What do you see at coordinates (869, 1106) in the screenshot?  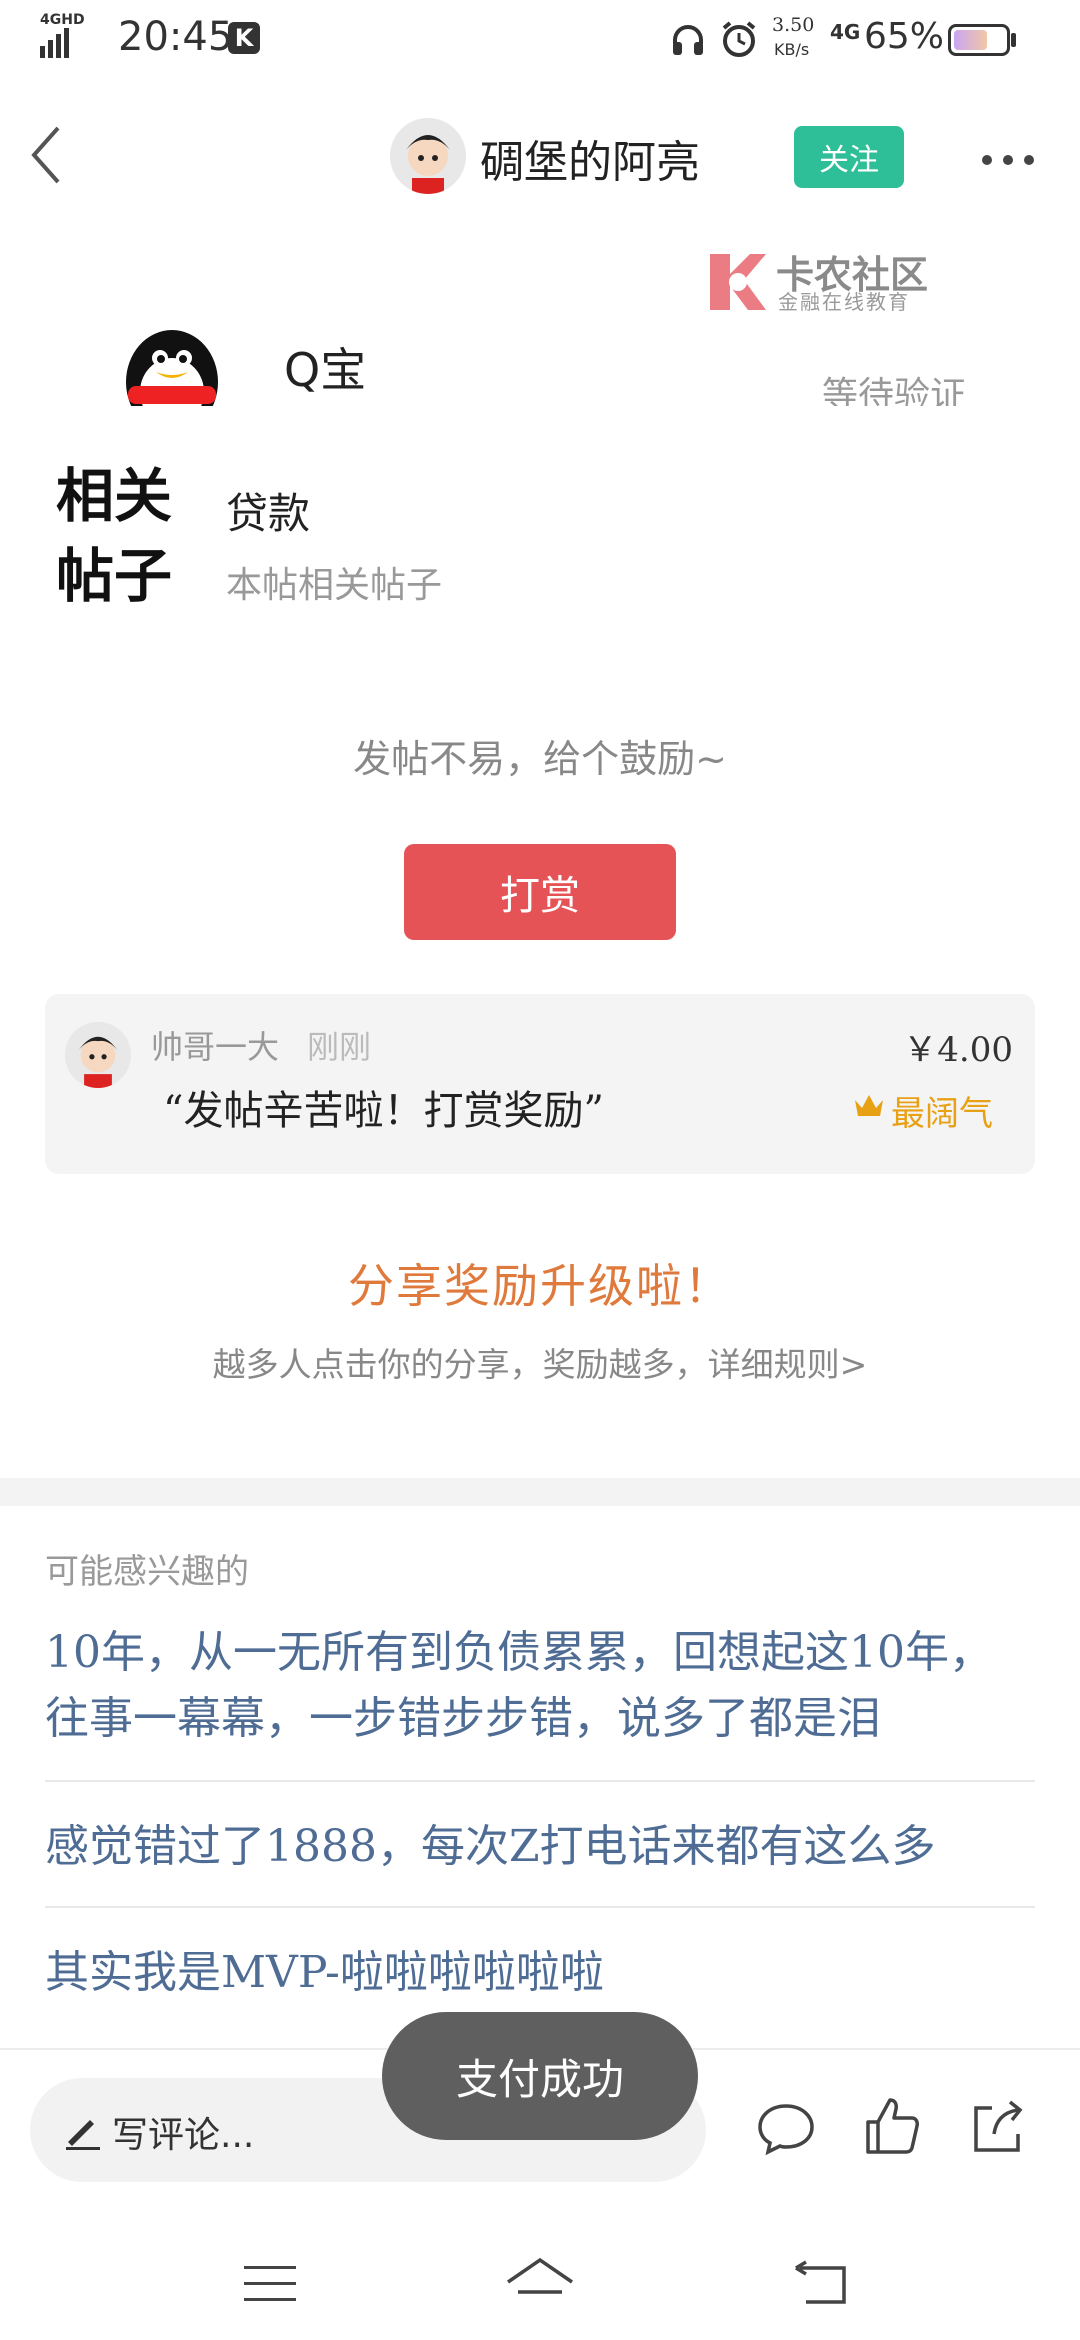 I see `crown-icon` at bounding box center [869, 1106].